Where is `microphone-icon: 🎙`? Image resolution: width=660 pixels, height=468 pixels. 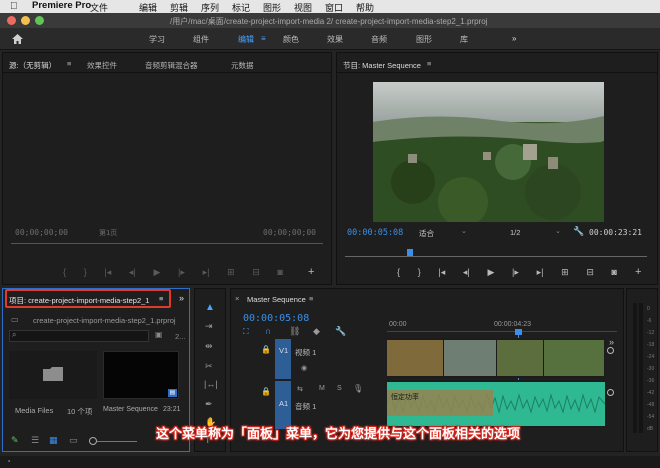 microphone-icon: 🎙 is located at coordinates (358, 388).